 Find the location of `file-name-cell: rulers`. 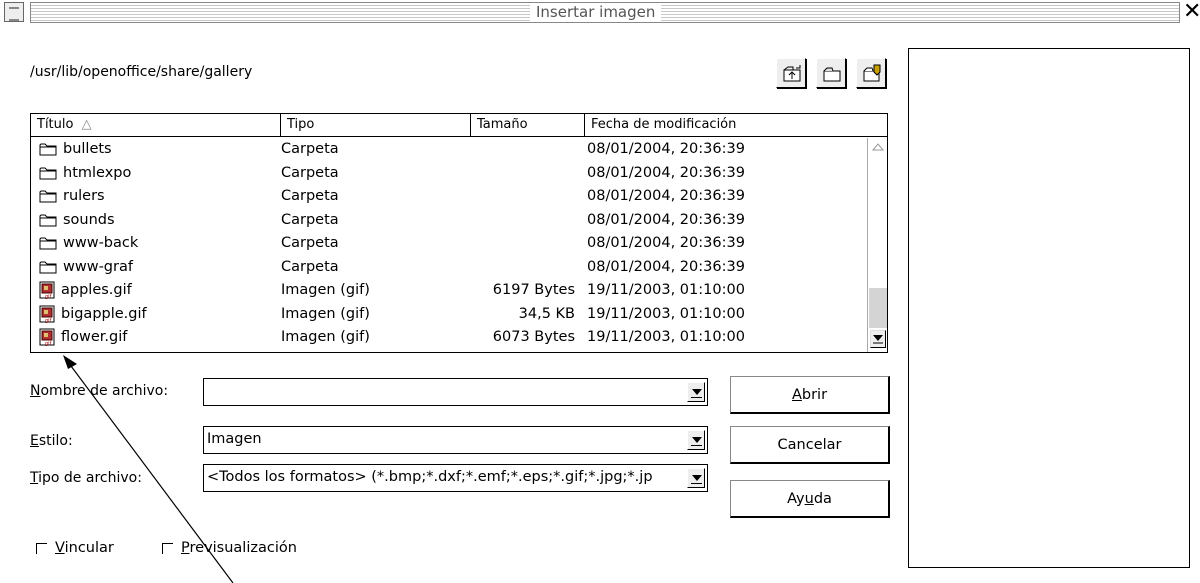

file-name-cell: rulers is located at coordinates (72, 196).